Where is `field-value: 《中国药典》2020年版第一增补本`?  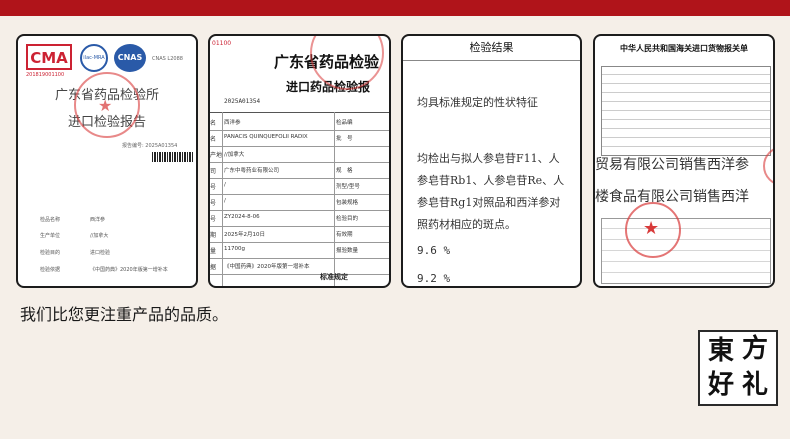 field-value: 《中国药典》2020年版第一增补本 is located at coordinates (129, 270).